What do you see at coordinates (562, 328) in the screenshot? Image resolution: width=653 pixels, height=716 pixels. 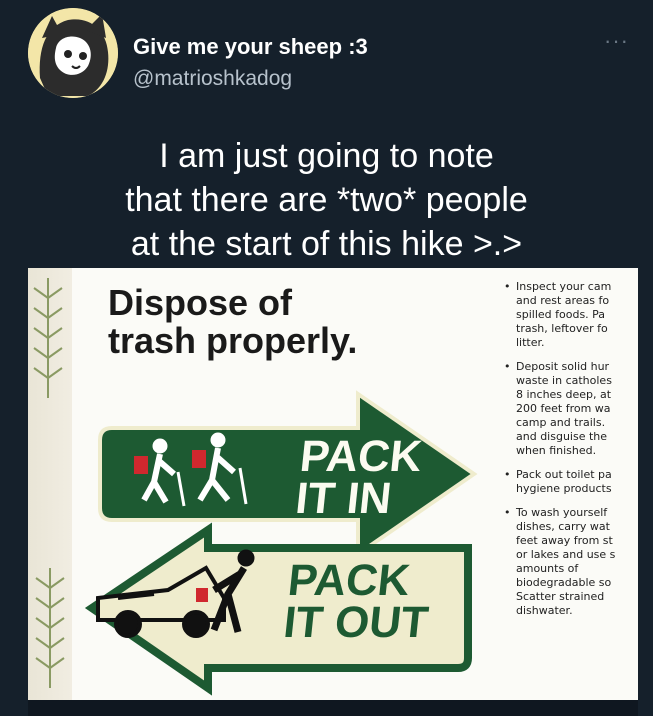 I see `sign-tip-line: trash, leftover fo` at bounding box center [562, 328].